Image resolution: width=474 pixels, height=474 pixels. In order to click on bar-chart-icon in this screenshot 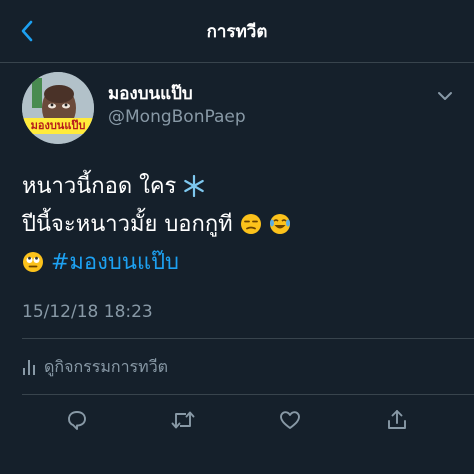, I will do `click(29, 367)`.